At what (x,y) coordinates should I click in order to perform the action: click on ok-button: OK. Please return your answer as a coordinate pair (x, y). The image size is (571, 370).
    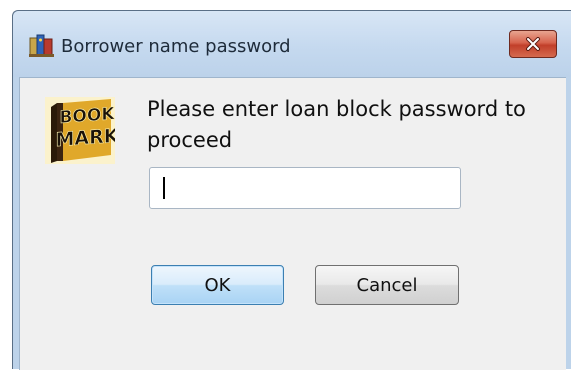
    Looking at the image, I should click on (217, 285).